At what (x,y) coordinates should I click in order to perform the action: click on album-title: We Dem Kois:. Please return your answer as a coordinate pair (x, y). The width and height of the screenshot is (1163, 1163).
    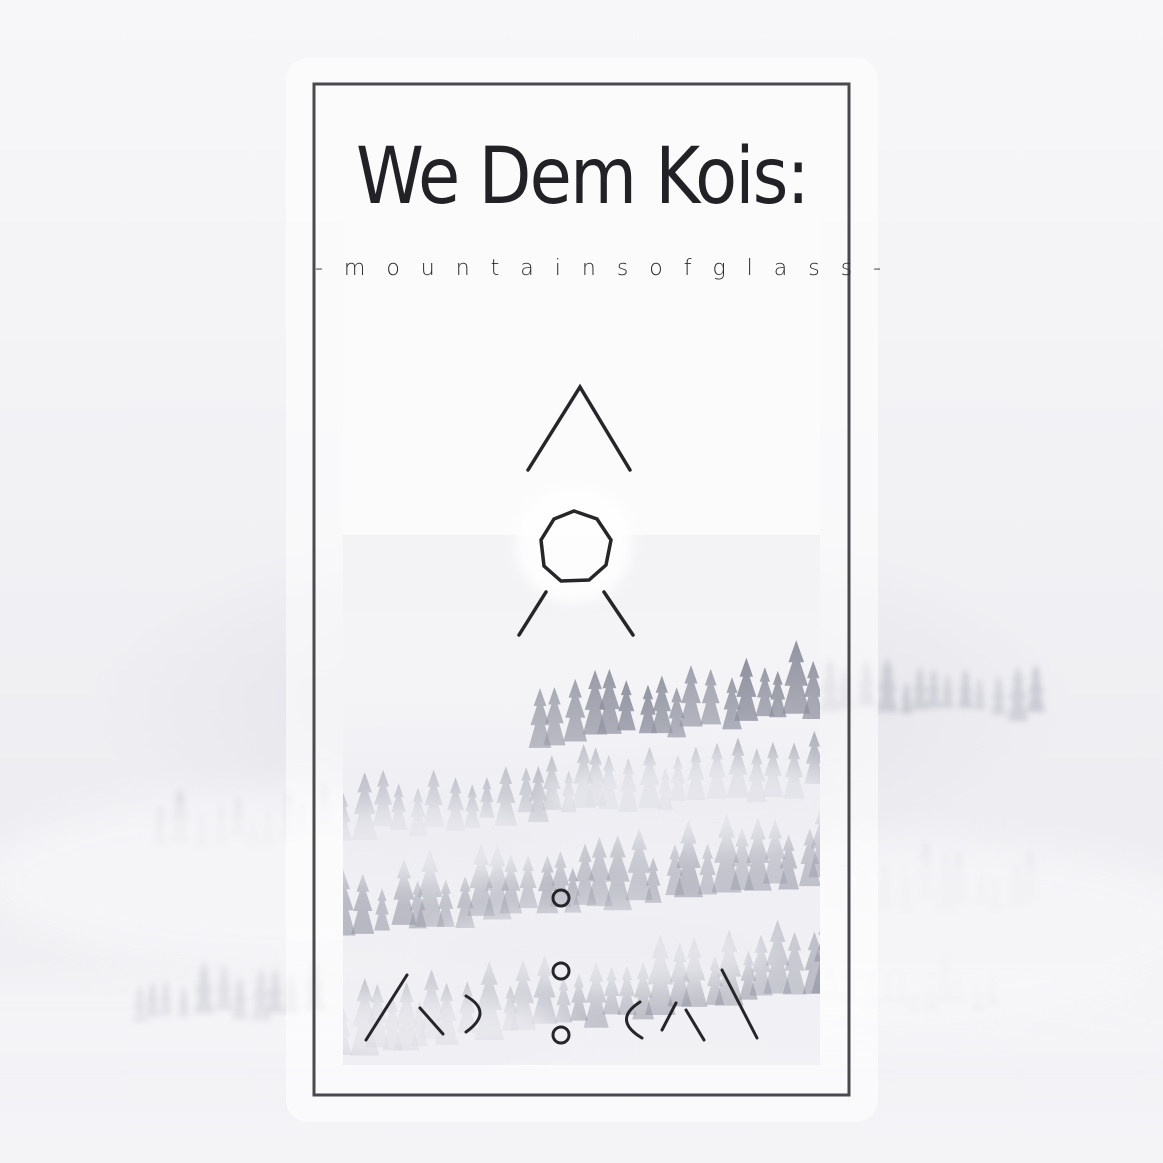
    Looking at the image, I should click on (582, 177).